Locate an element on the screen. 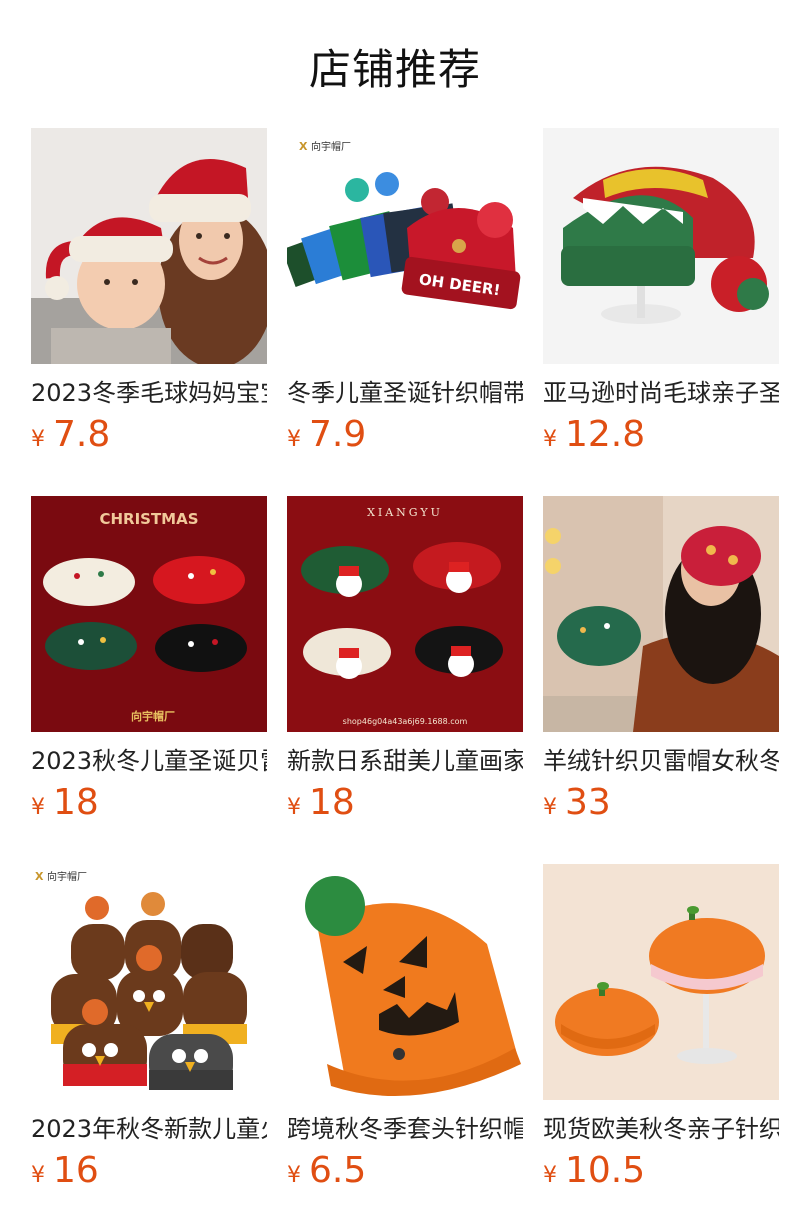  product-card: 羊绒针织贝雷帽女秋冬 ¥ 33 is located at coordinates (661, 659).